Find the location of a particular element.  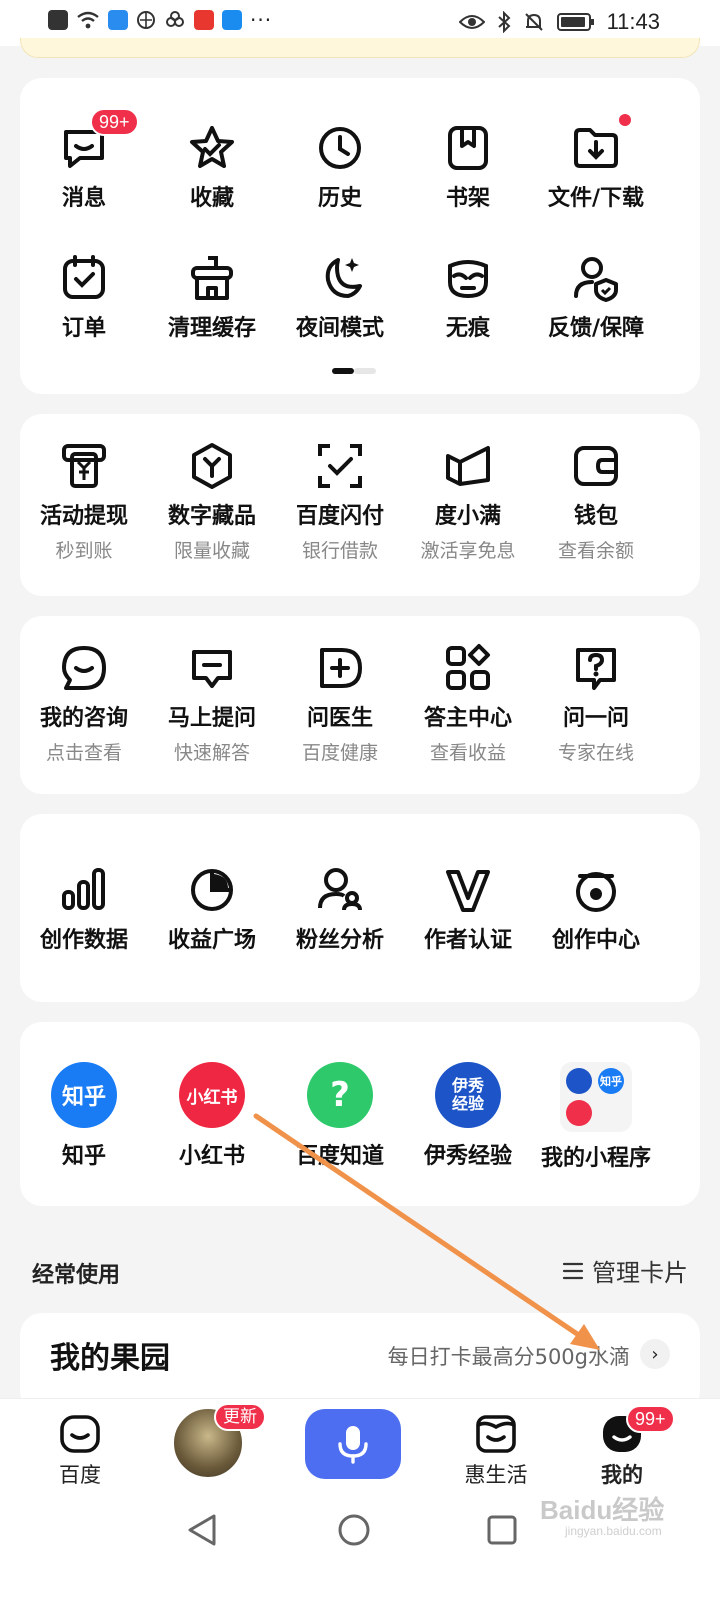

flash-pay-sub: 银行借款 is located at coordinates (339, 551).